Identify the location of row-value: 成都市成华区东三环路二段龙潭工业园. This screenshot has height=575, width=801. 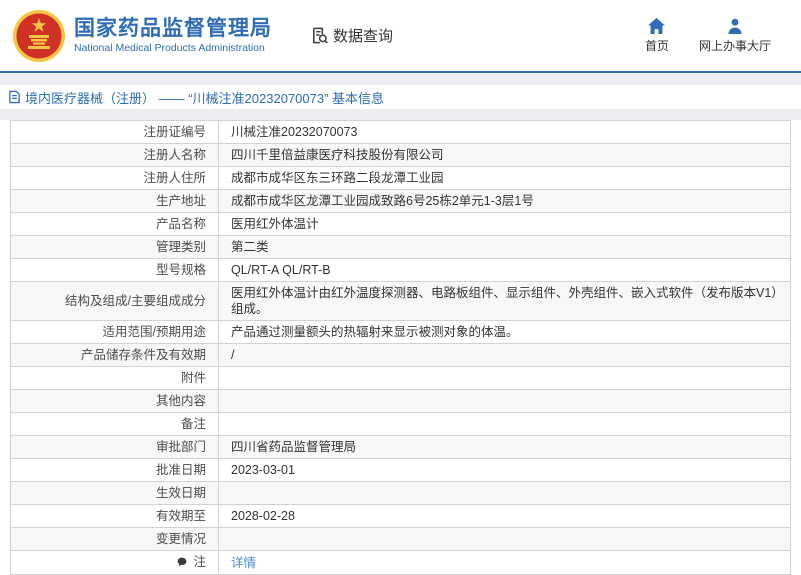
(337, 178).